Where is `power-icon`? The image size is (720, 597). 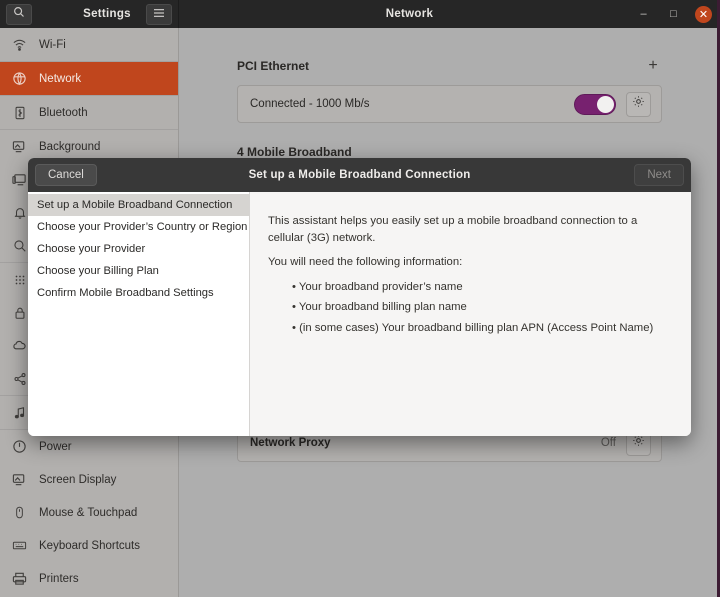 power-icon is located at coordinates (19, 446).